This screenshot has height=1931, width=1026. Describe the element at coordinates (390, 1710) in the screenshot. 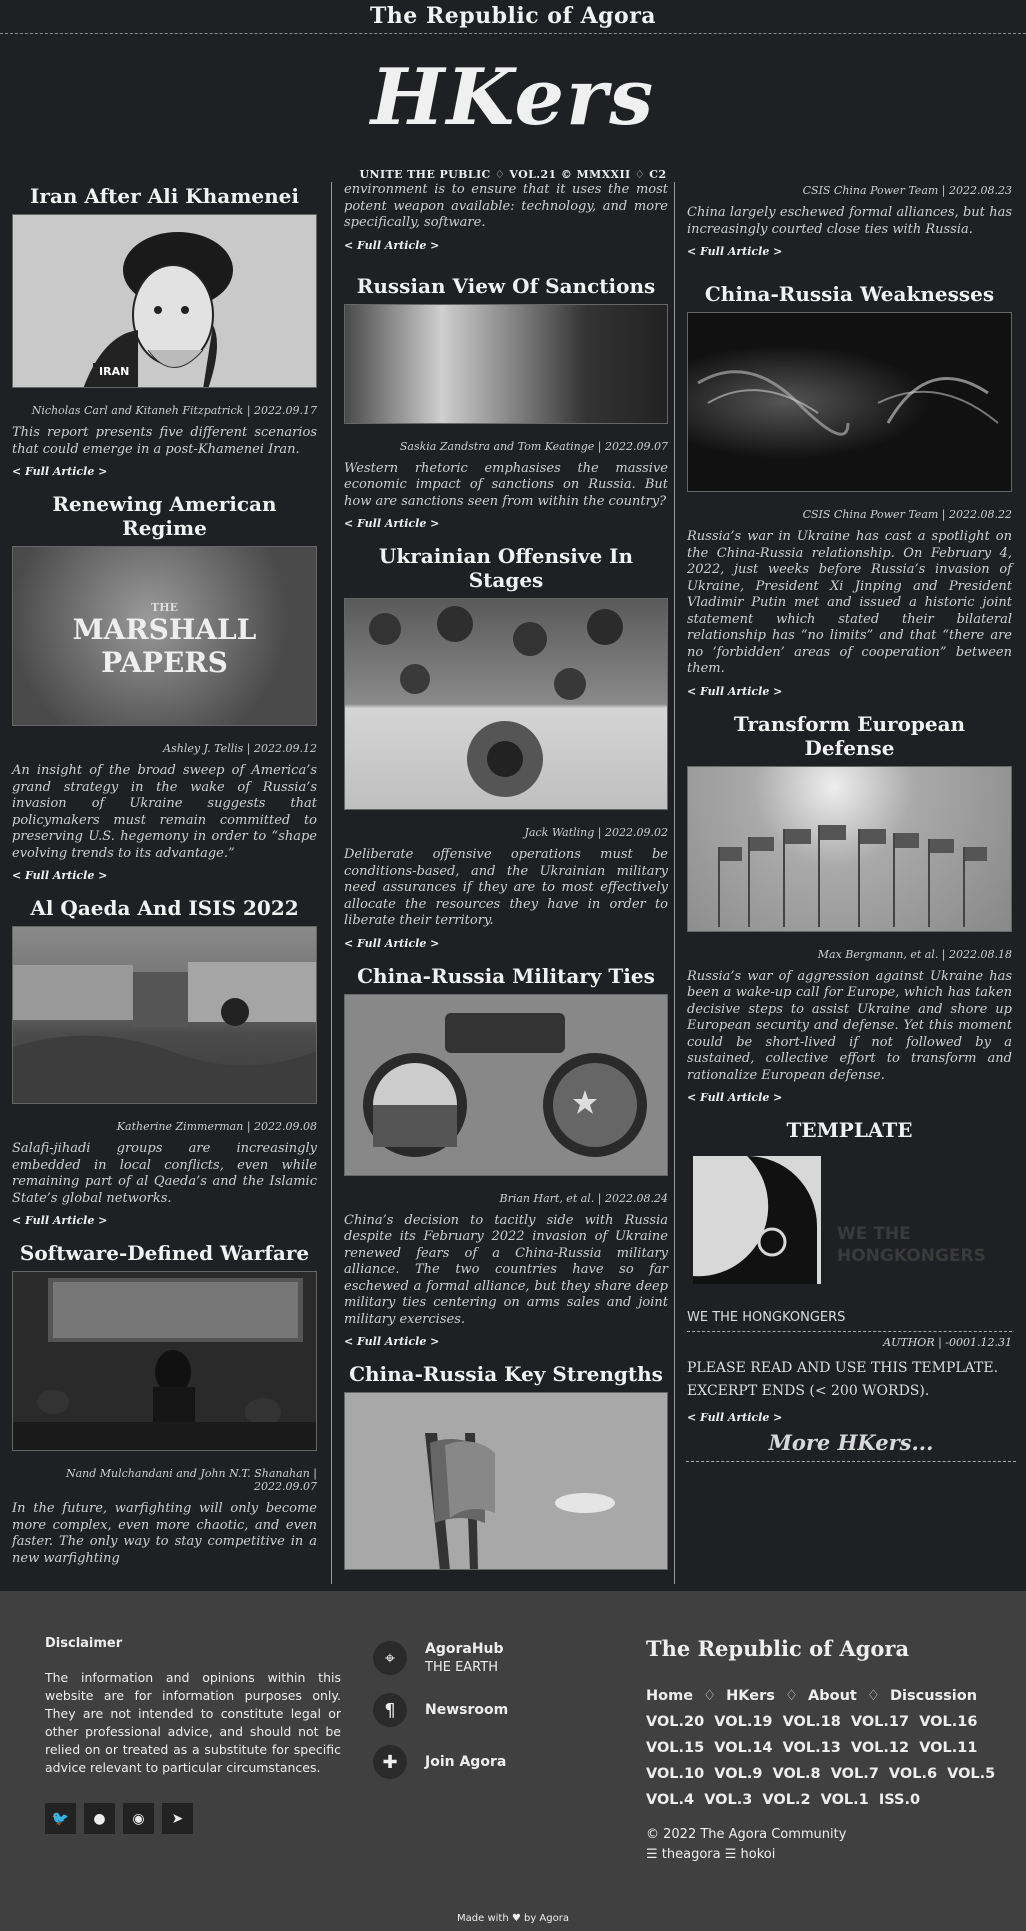

I see `paragraph-icon: ¶` at that location.